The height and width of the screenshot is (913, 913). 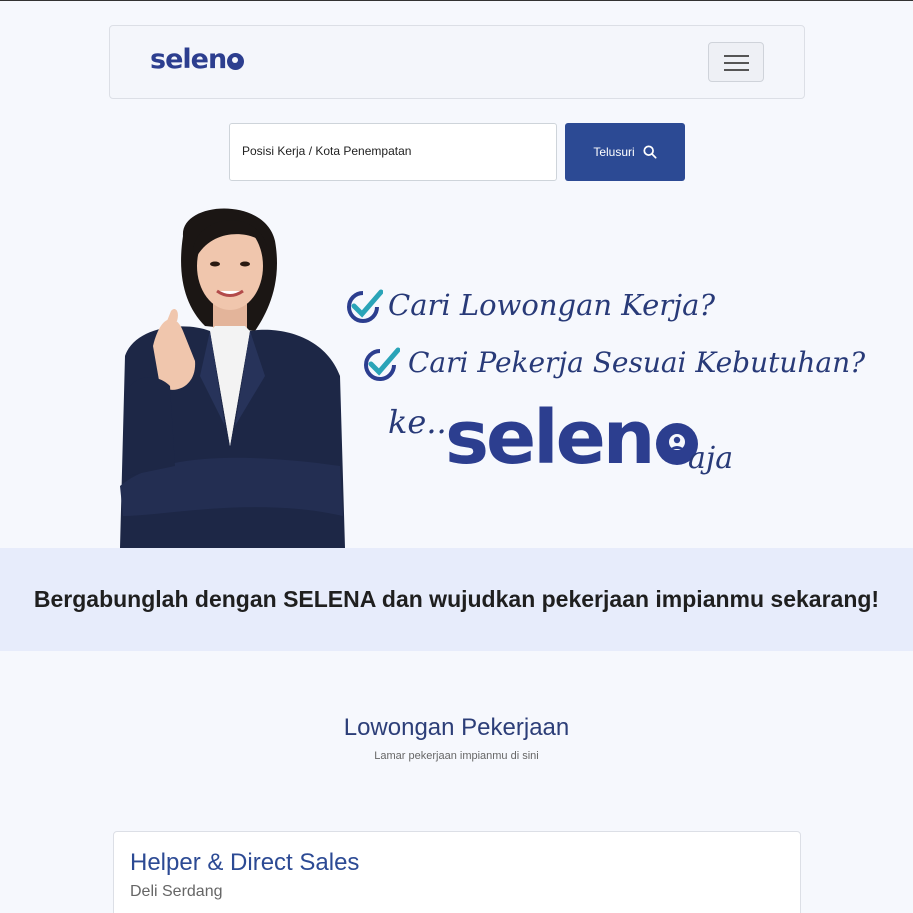 I want to click on brand-logo: selen, so click(x=197, y=59).